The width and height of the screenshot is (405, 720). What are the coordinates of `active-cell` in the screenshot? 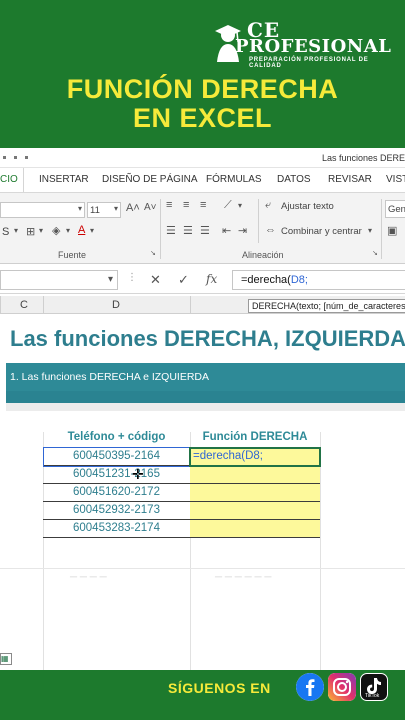 It's located at (255, 457).